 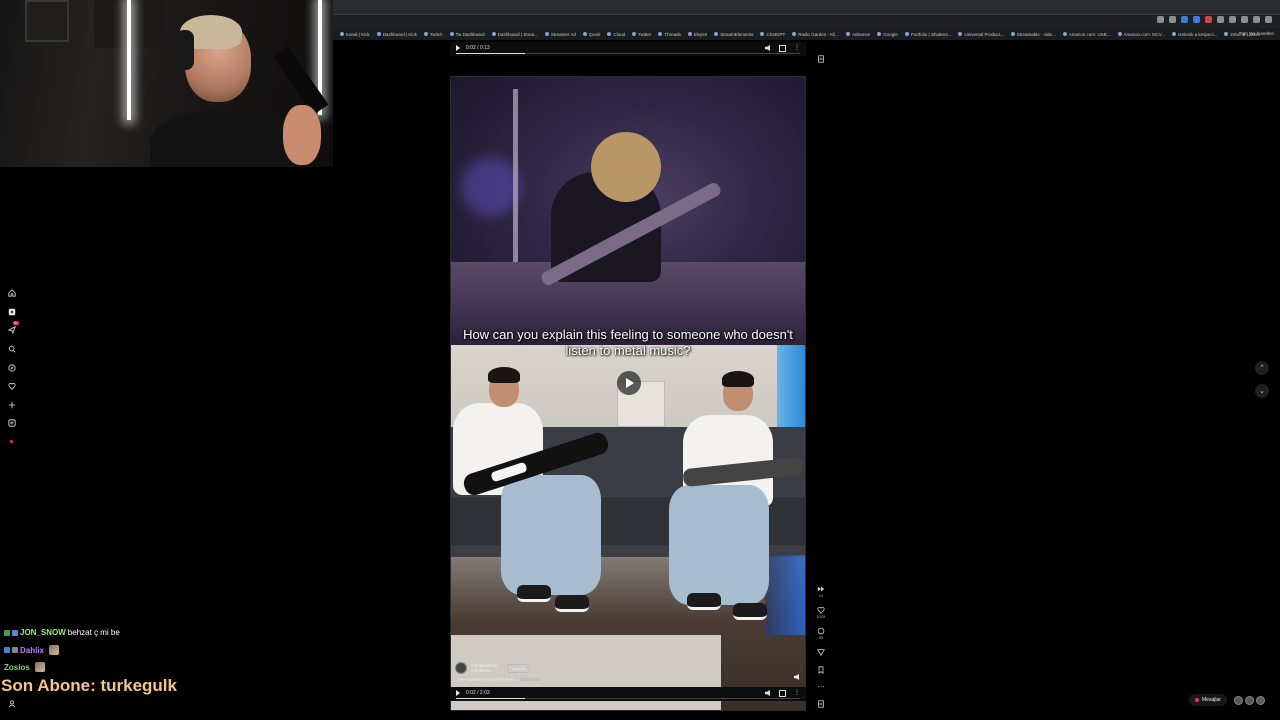 I want to click on emote, so click(x=54, y=650).